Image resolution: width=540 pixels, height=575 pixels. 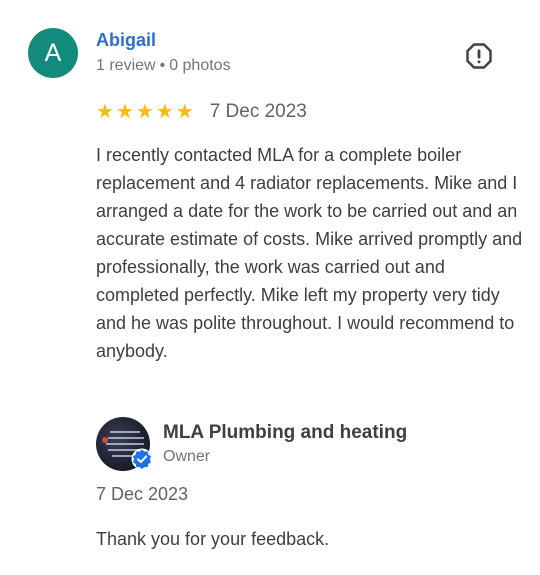 I want to click on reviewer-avatar-letter: A, so click(x=53, y=52).